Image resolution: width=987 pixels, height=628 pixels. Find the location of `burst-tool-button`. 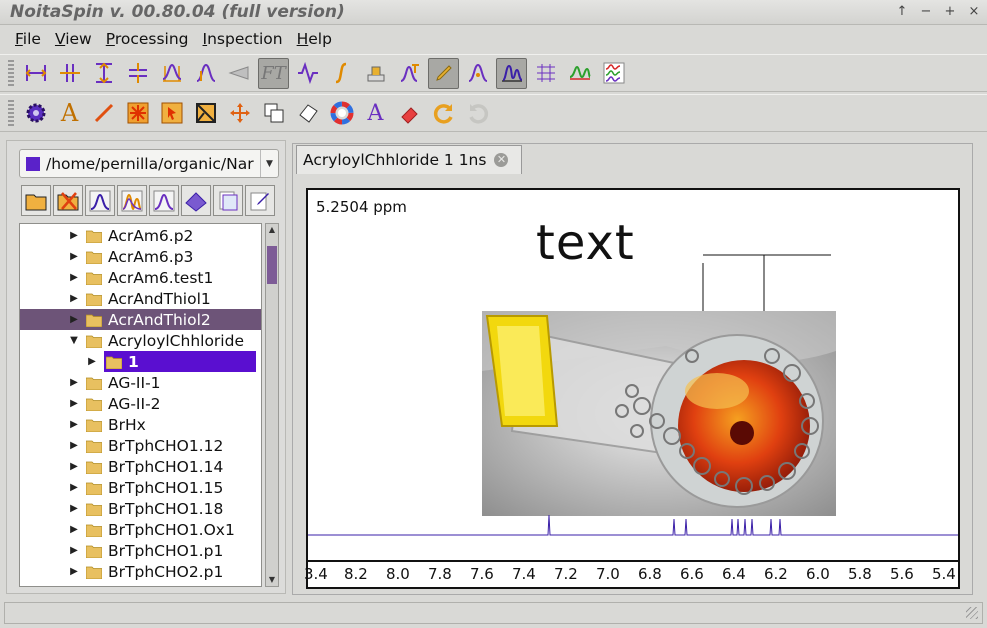

burst-tool-button is located at coordinates (137, 113).